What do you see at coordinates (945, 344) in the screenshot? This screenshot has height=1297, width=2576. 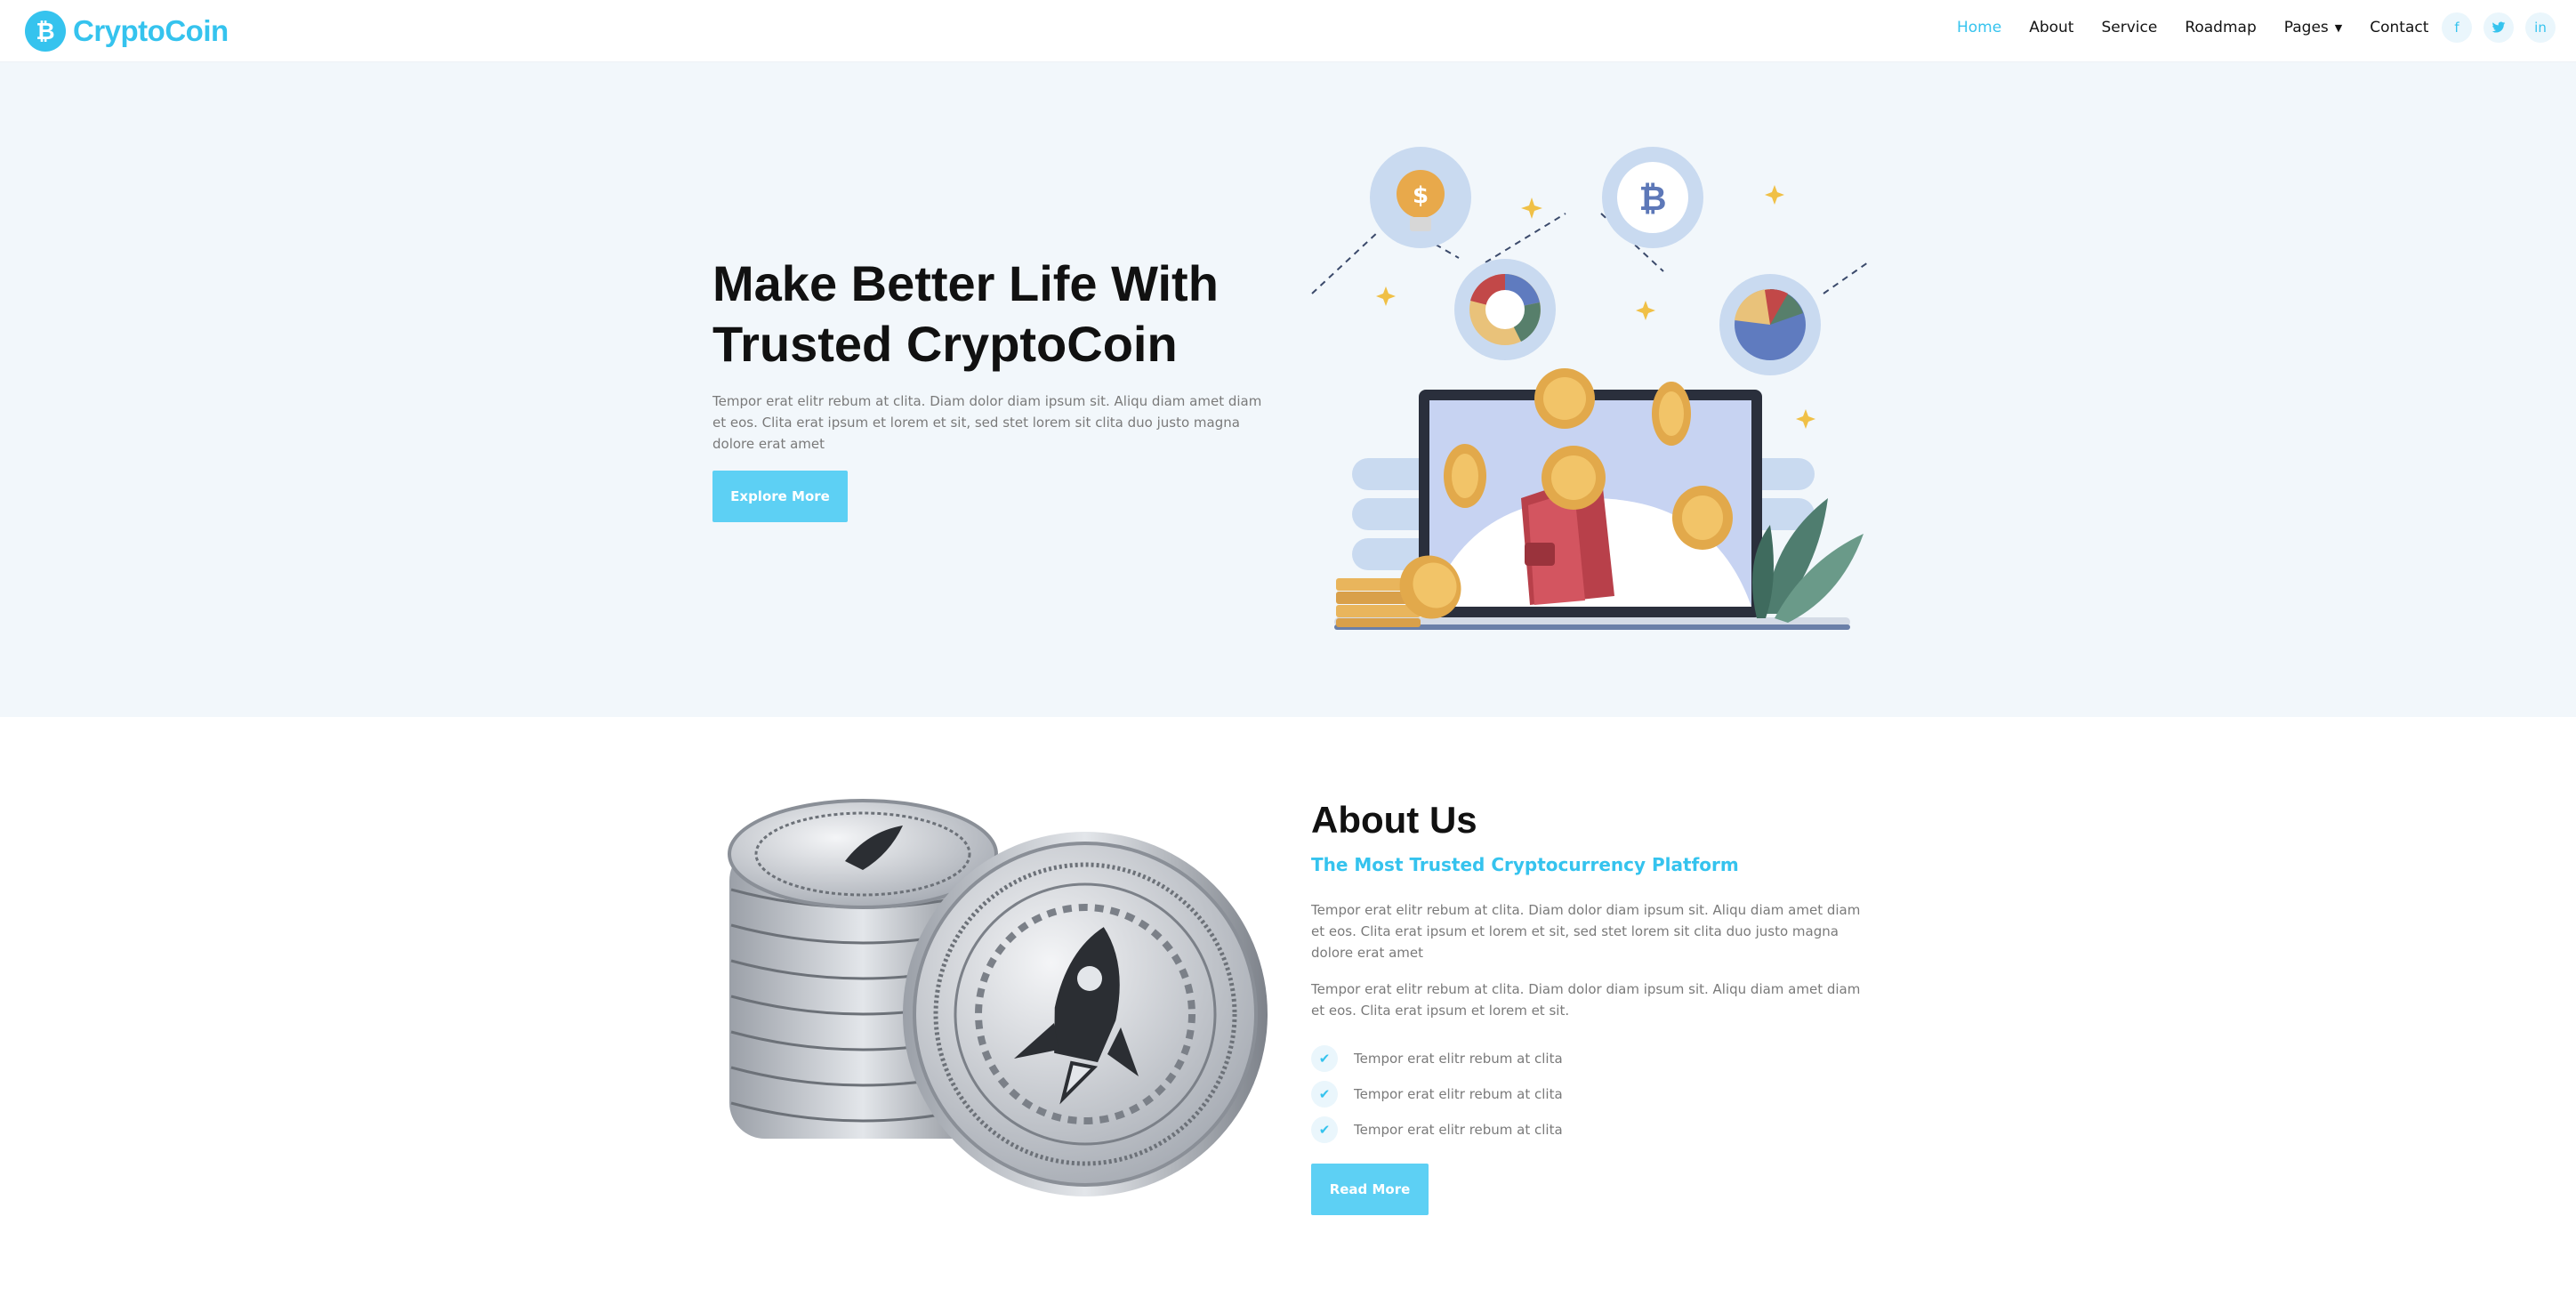 I see `hero-title-line2: Trusted CryptoCoin` at bounding box center [945, 344].